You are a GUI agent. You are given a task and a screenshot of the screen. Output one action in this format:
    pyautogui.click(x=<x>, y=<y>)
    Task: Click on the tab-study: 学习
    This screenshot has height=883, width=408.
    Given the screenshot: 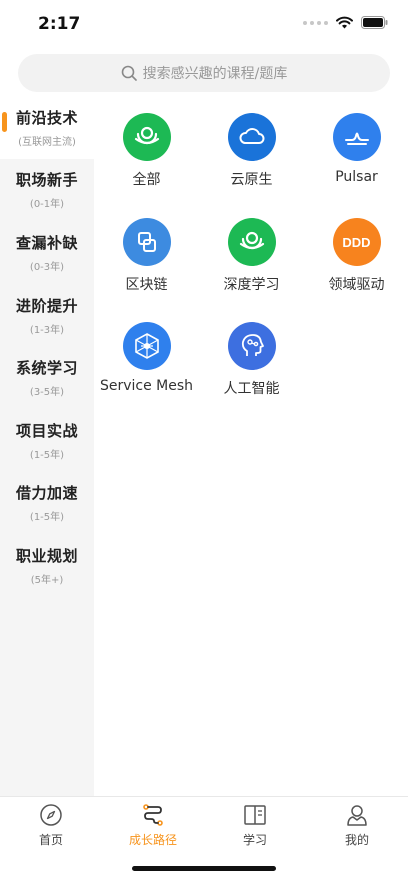 What is the action you would take?
    pyautogui.click(x=255, y=825)
    